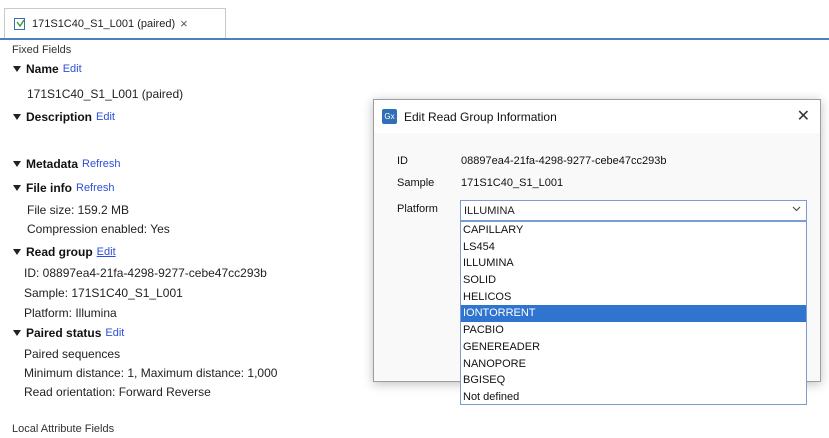 The height and width of the screenshot is (438, 829). Describe the element at coordinates (104, 23) in the screenshot. I see `tab-title: 171S1C40_S1_L001 (paired)` at that location.